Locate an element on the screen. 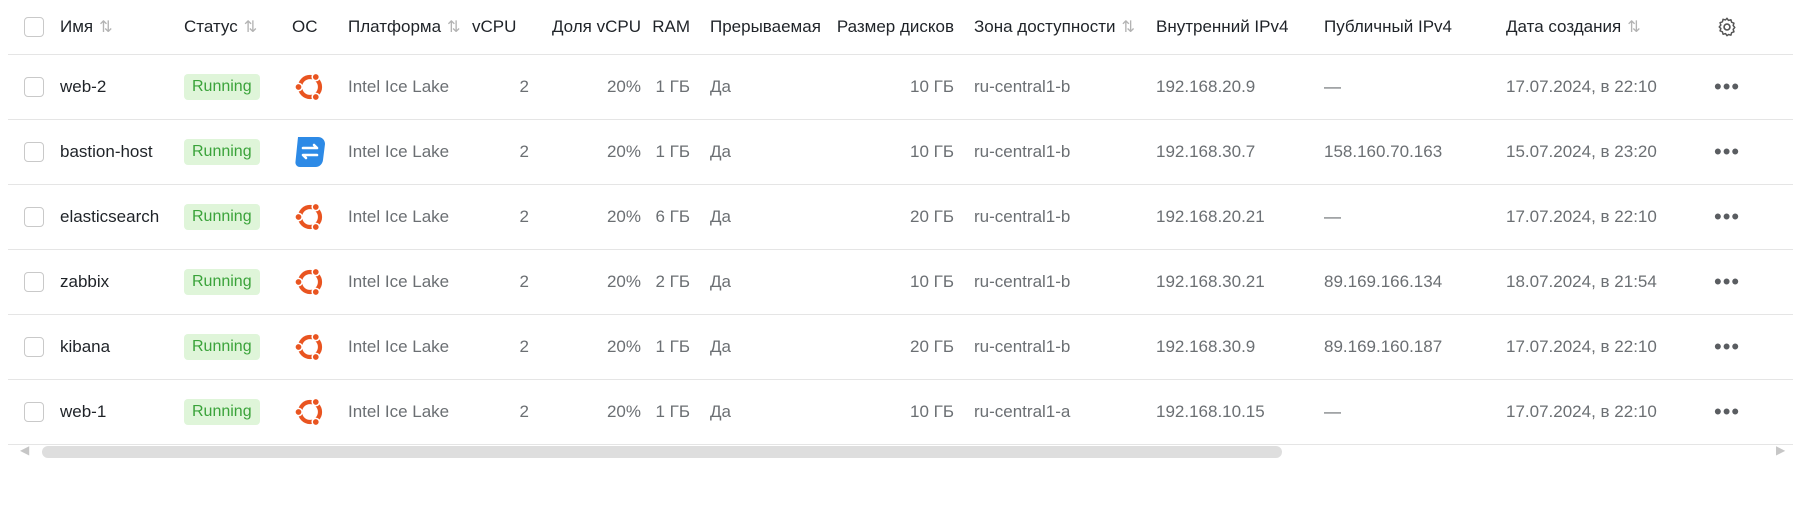 This screenshot has height=529, width=1801. column-header-ram: RAM is located at coordinates (665, 27).